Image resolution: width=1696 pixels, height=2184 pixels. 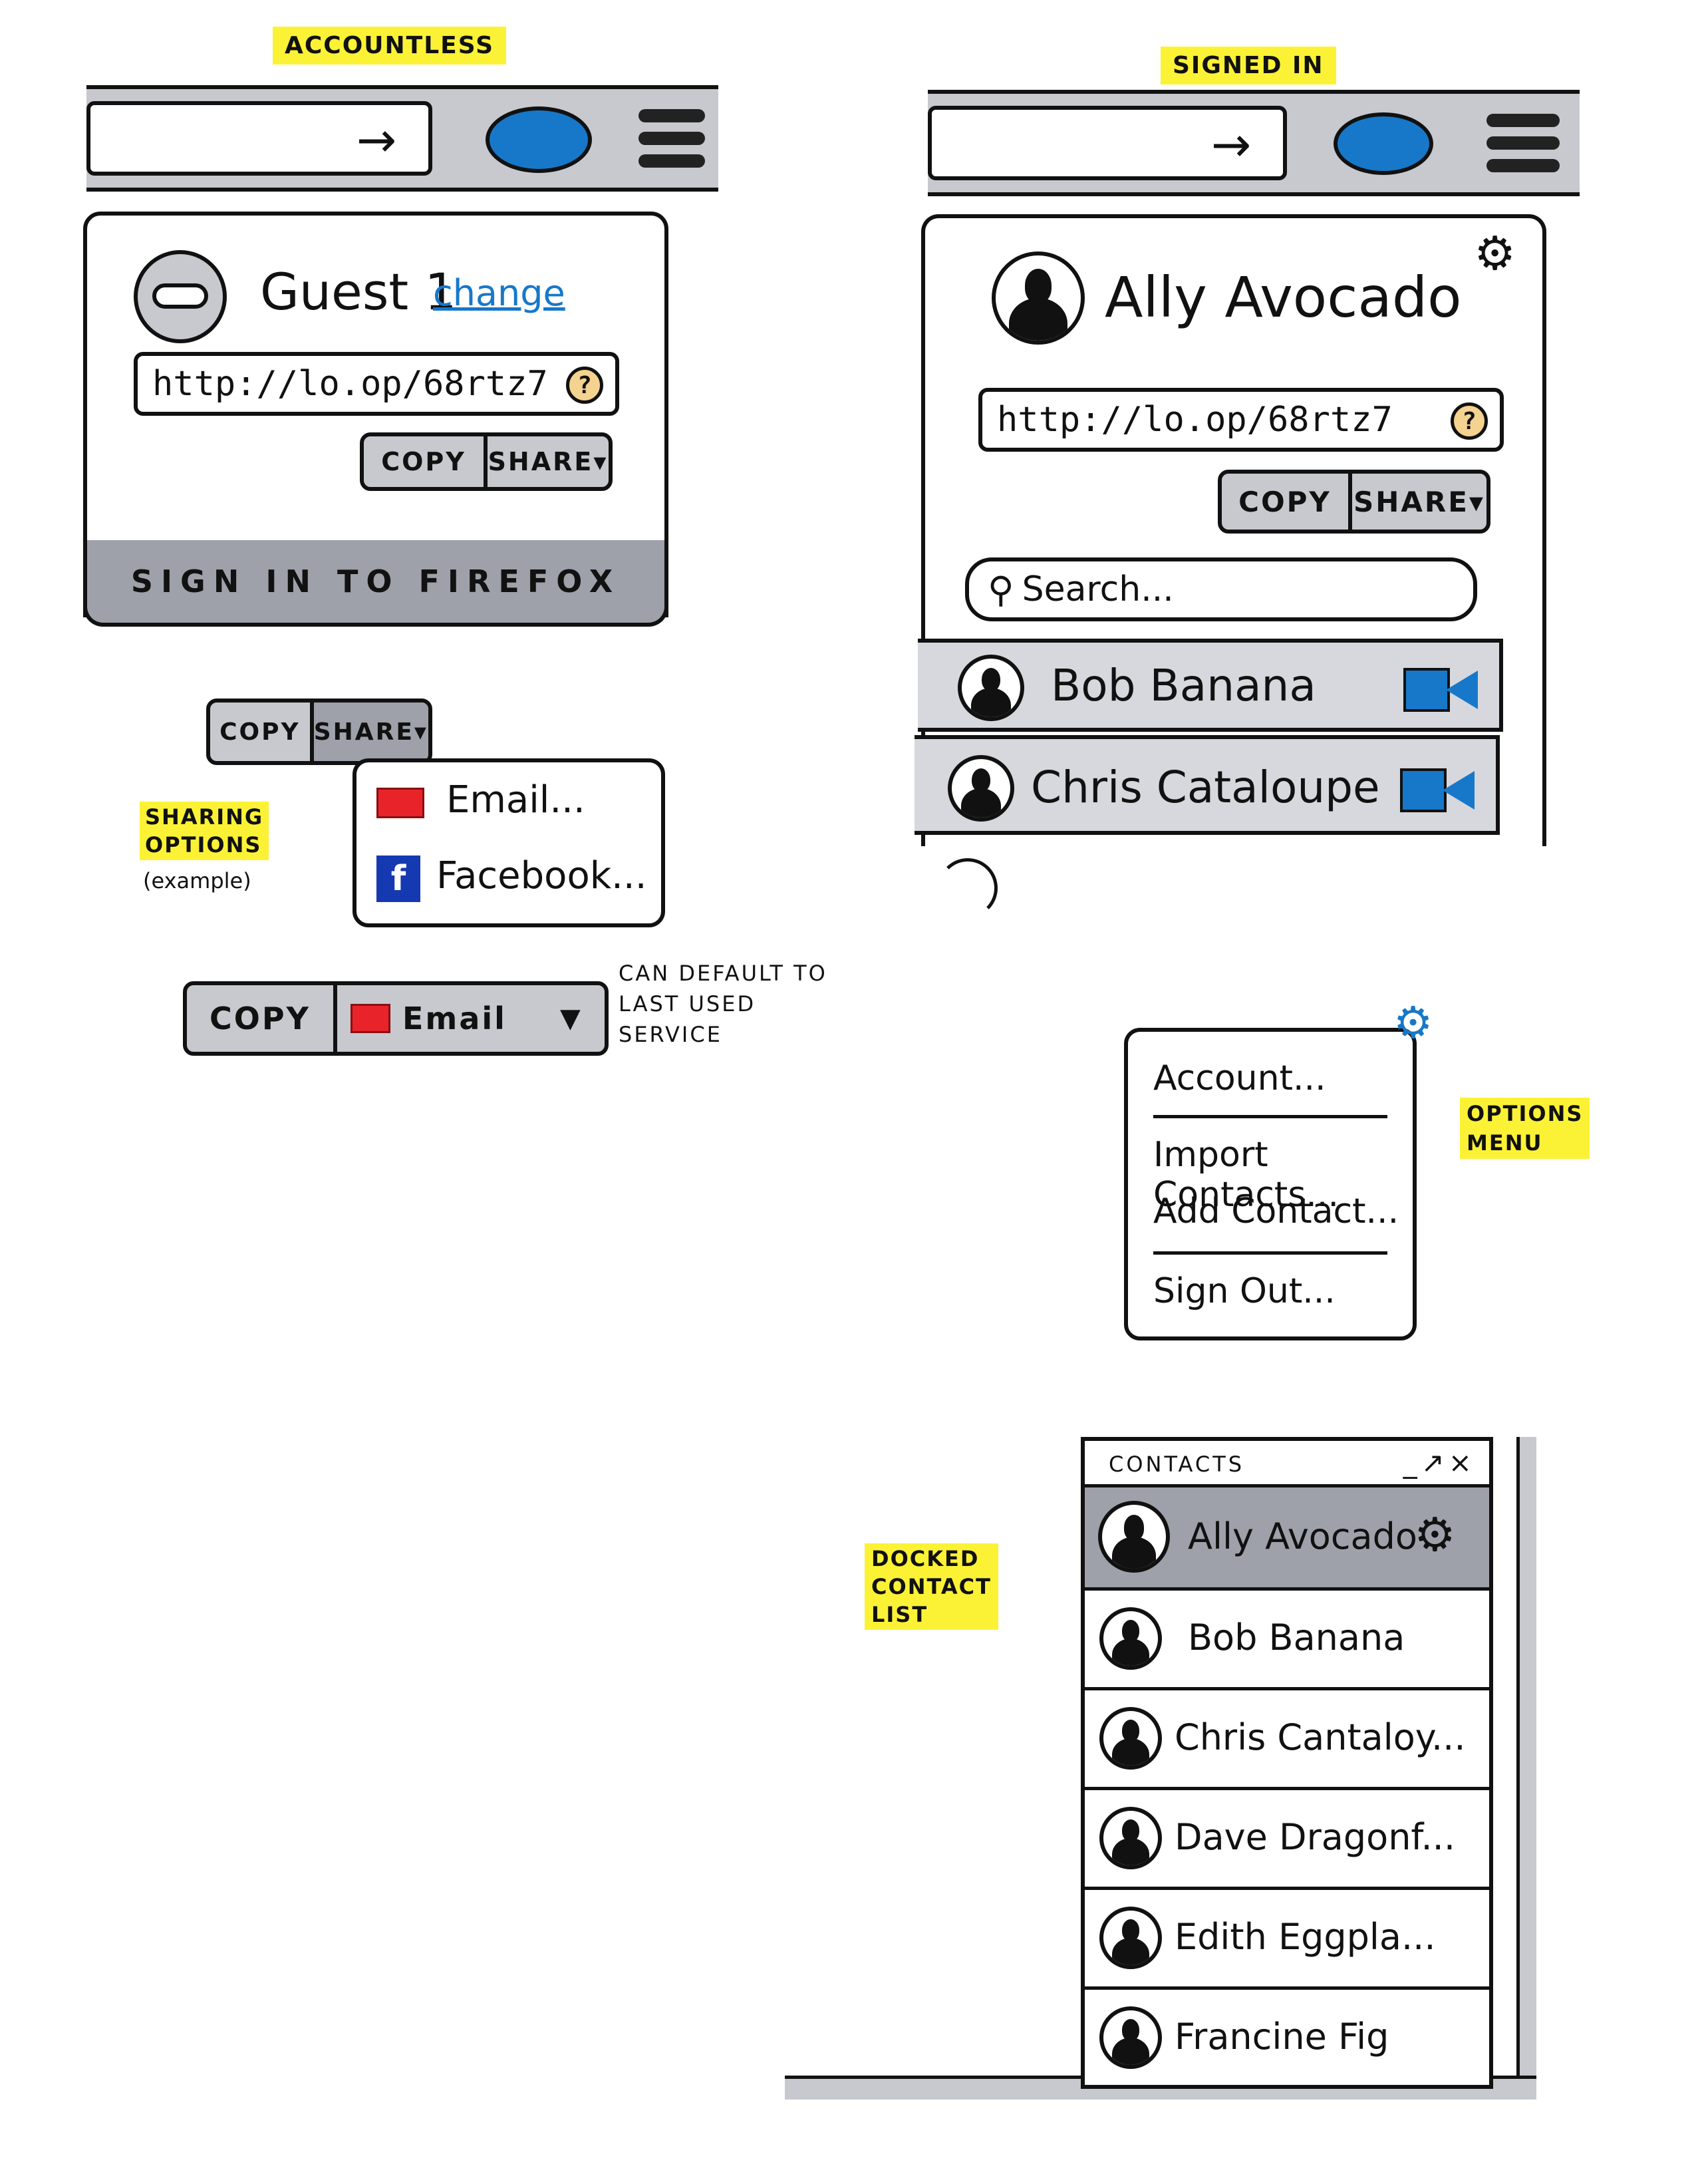 I want to click on dock-row: Bob Banana, so click(x=1287, y=1638).